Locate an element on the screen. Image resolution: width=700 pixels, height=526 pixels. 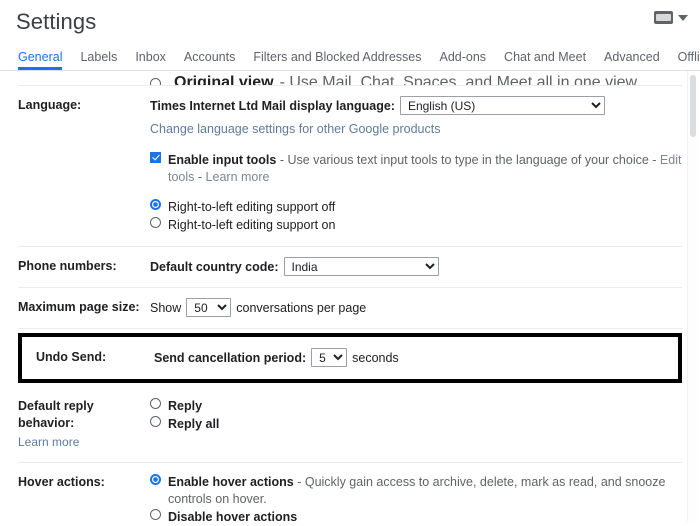
tab-inbox: Inbox is located at coordinates (150, 60).